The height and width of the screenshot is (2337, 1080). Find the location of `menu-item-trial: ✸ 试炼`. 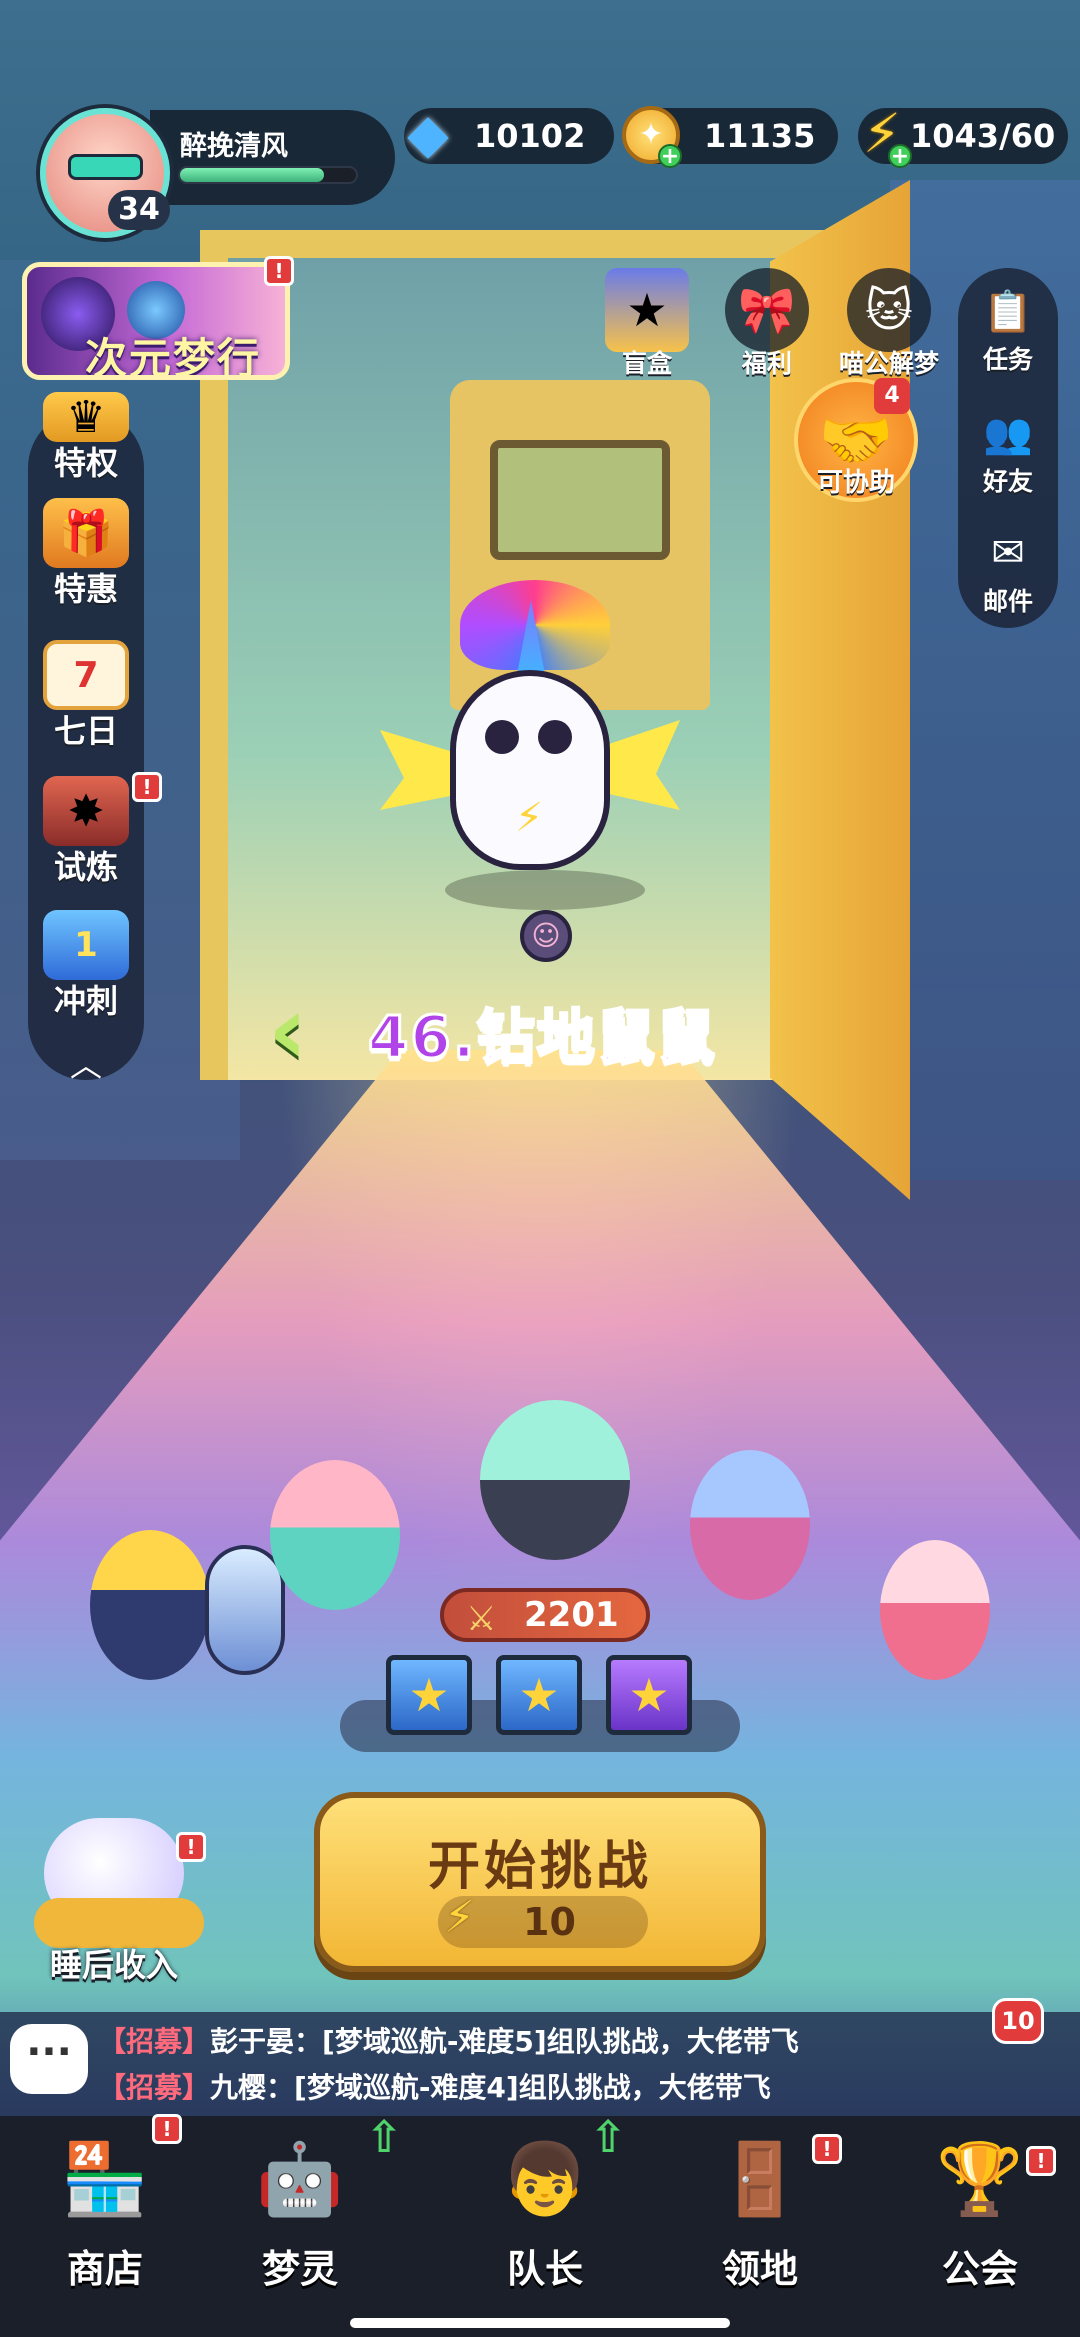

menu-item-trial: ✸ 试炼 is located at coordinates (86, 832).